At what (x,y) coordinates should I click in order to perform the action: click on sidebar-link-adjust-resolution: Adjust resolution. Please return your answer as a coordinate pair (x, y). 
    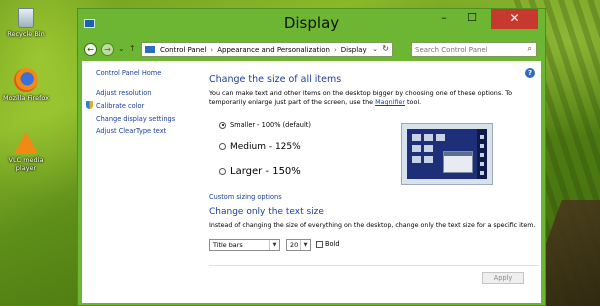
    Looking at the image, I should click on (123, 93).